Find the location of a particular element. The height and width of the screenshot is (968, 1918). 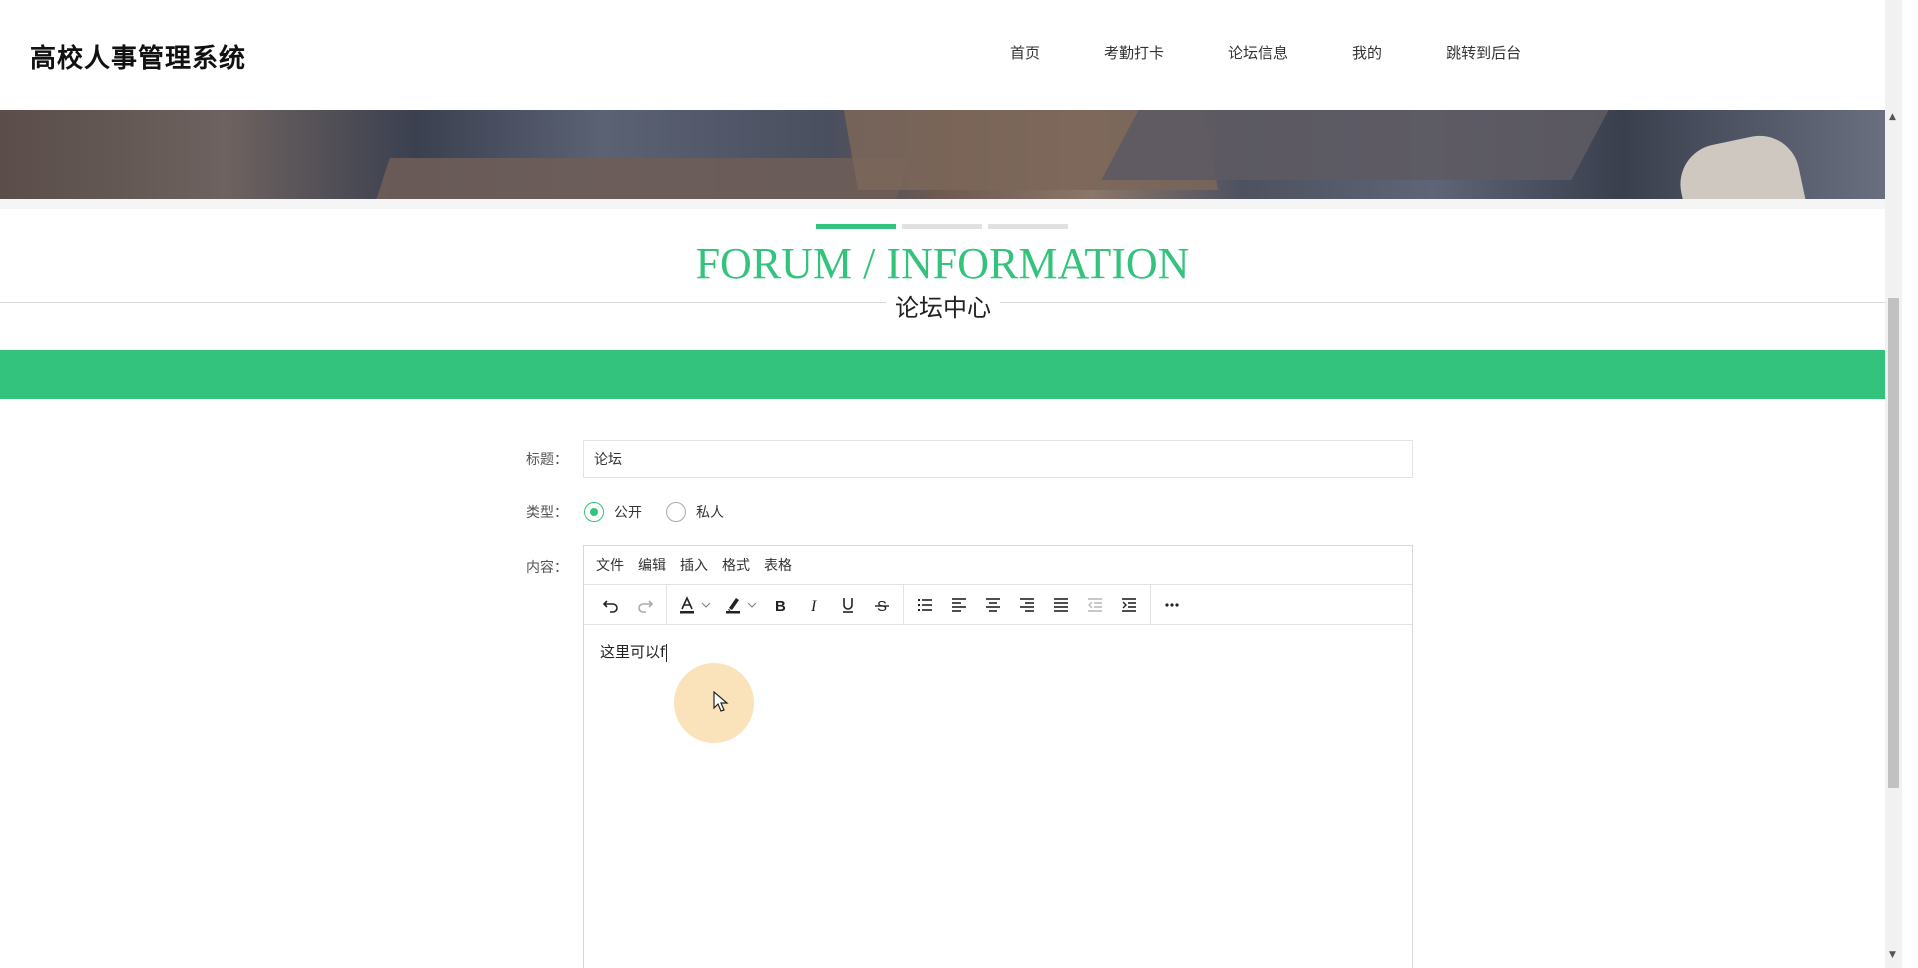

editor-text: 这里可以f is located at coordinates (633, 652).